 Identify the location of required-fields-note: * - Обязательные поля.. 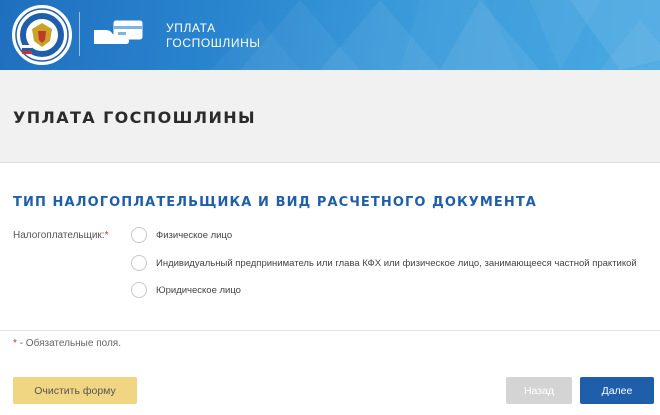
(67, 343).